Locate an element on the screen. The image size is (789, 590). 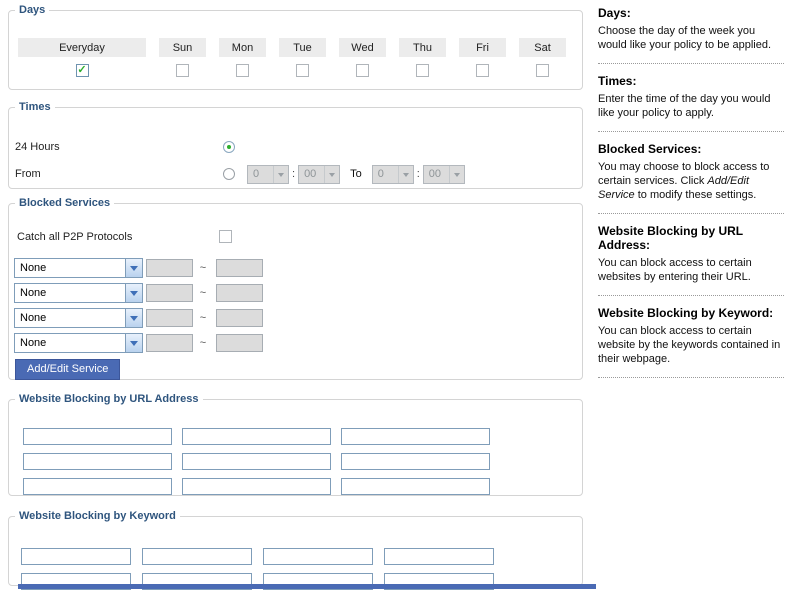
times-section: Times 24 Hours From 0 : 00 To 0 : 00 is located at coordinates (295, 145).